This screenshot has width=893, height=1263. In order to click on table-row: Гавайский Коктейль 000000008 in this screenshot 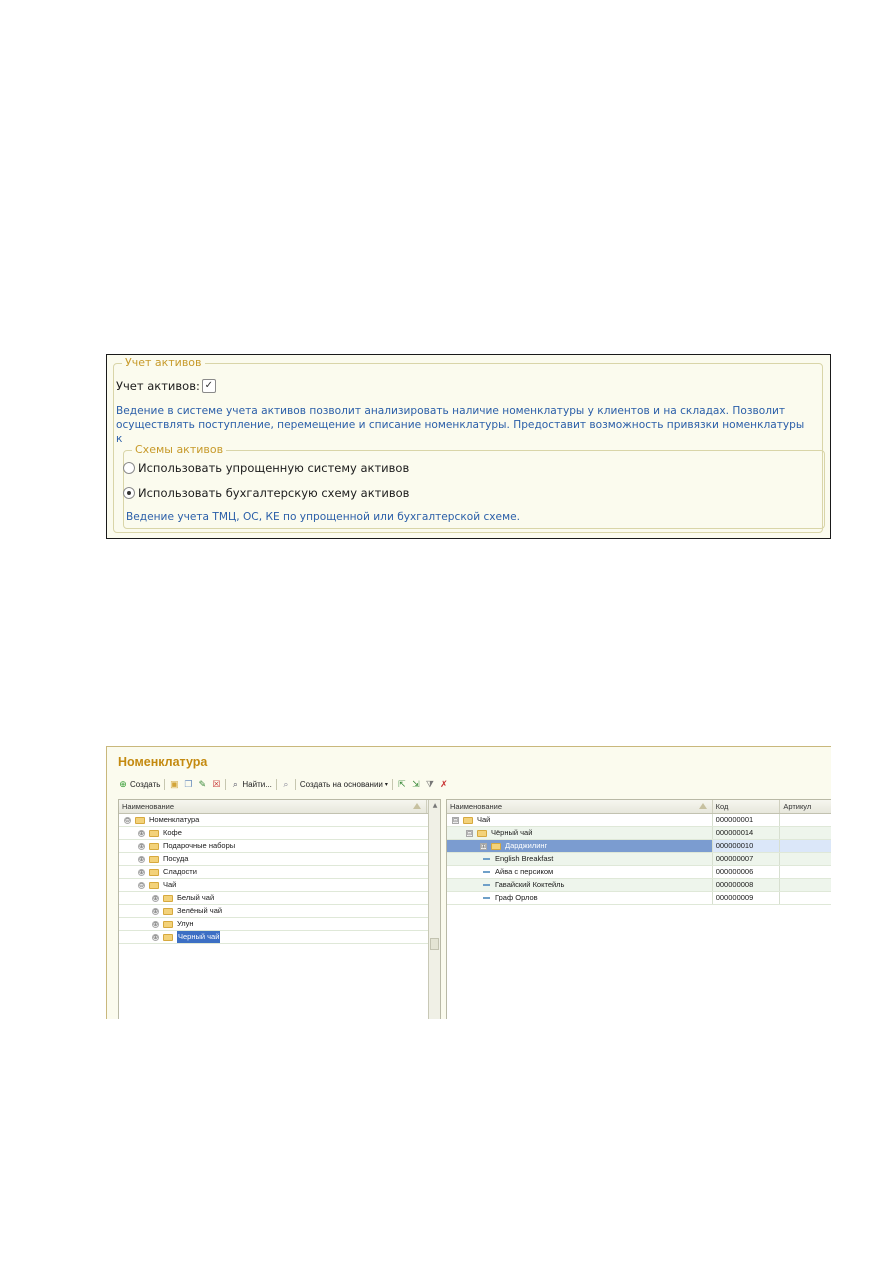, I will do `click(639, 885)`.